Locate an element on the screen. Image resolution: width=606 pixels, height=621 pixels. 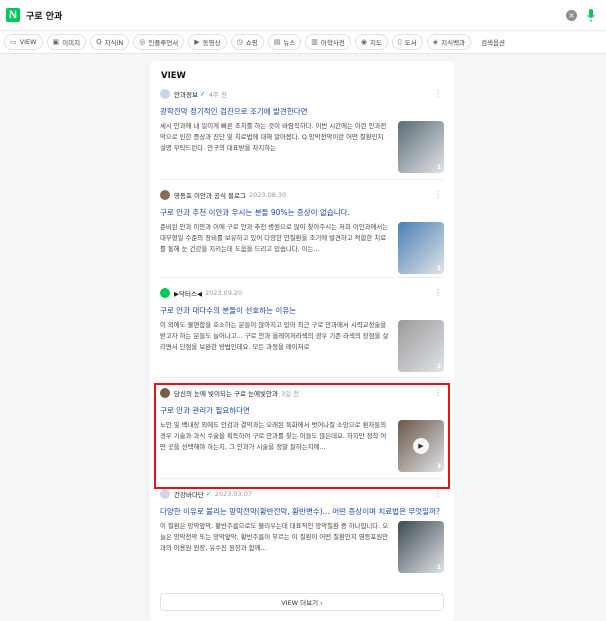
tab-1: ▣ 이미지 is located at coordinates (66, 42).